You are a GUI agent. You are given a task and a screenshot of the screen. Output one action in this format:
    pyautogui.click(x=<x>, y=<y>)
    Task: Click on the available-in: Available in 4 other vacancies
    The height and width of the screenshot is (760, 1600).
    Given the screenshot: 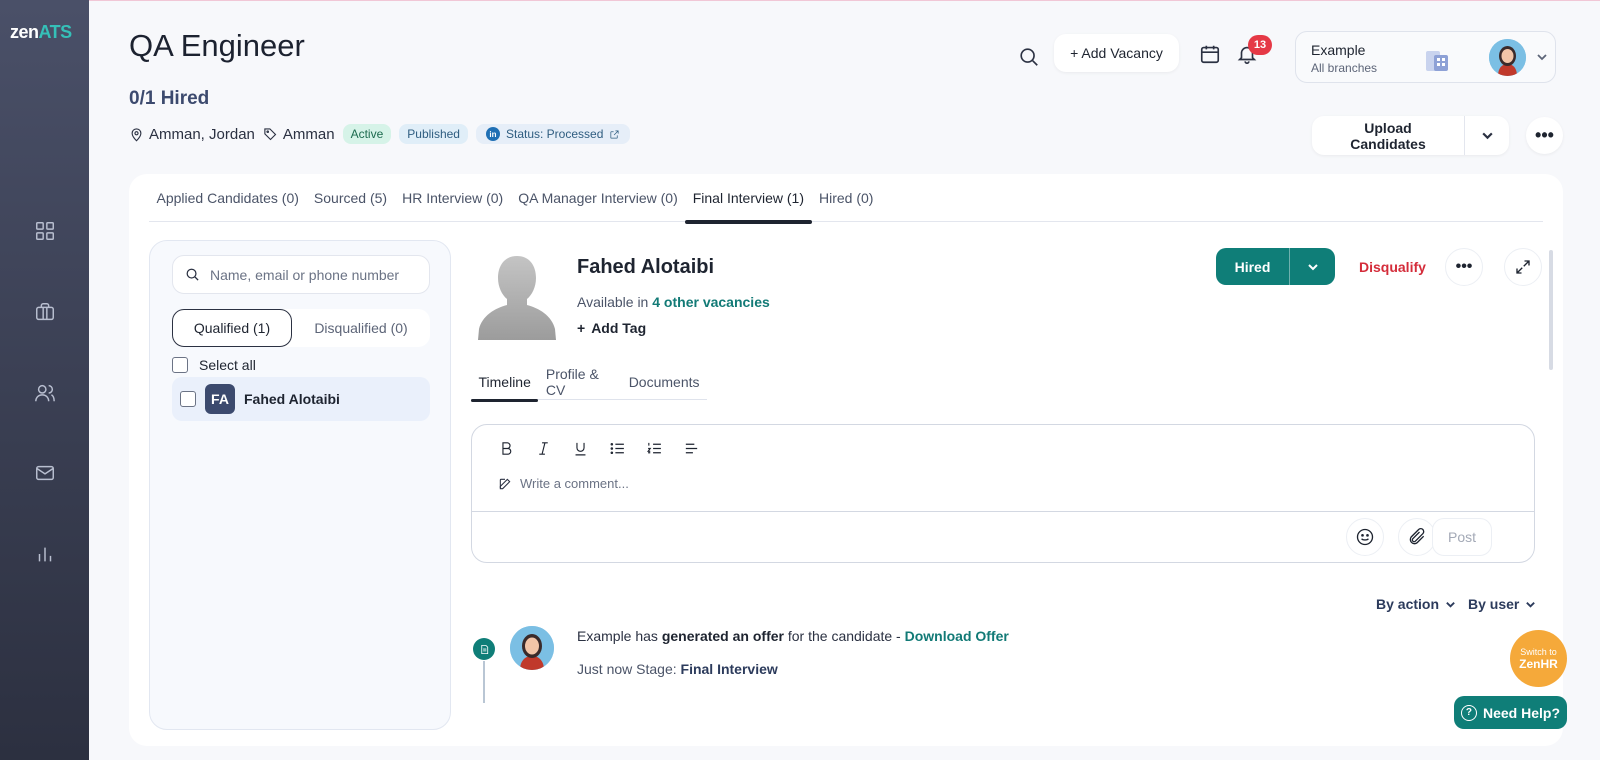 What is the action you would take?
    pyautogui.click(x=673, y=302)
    